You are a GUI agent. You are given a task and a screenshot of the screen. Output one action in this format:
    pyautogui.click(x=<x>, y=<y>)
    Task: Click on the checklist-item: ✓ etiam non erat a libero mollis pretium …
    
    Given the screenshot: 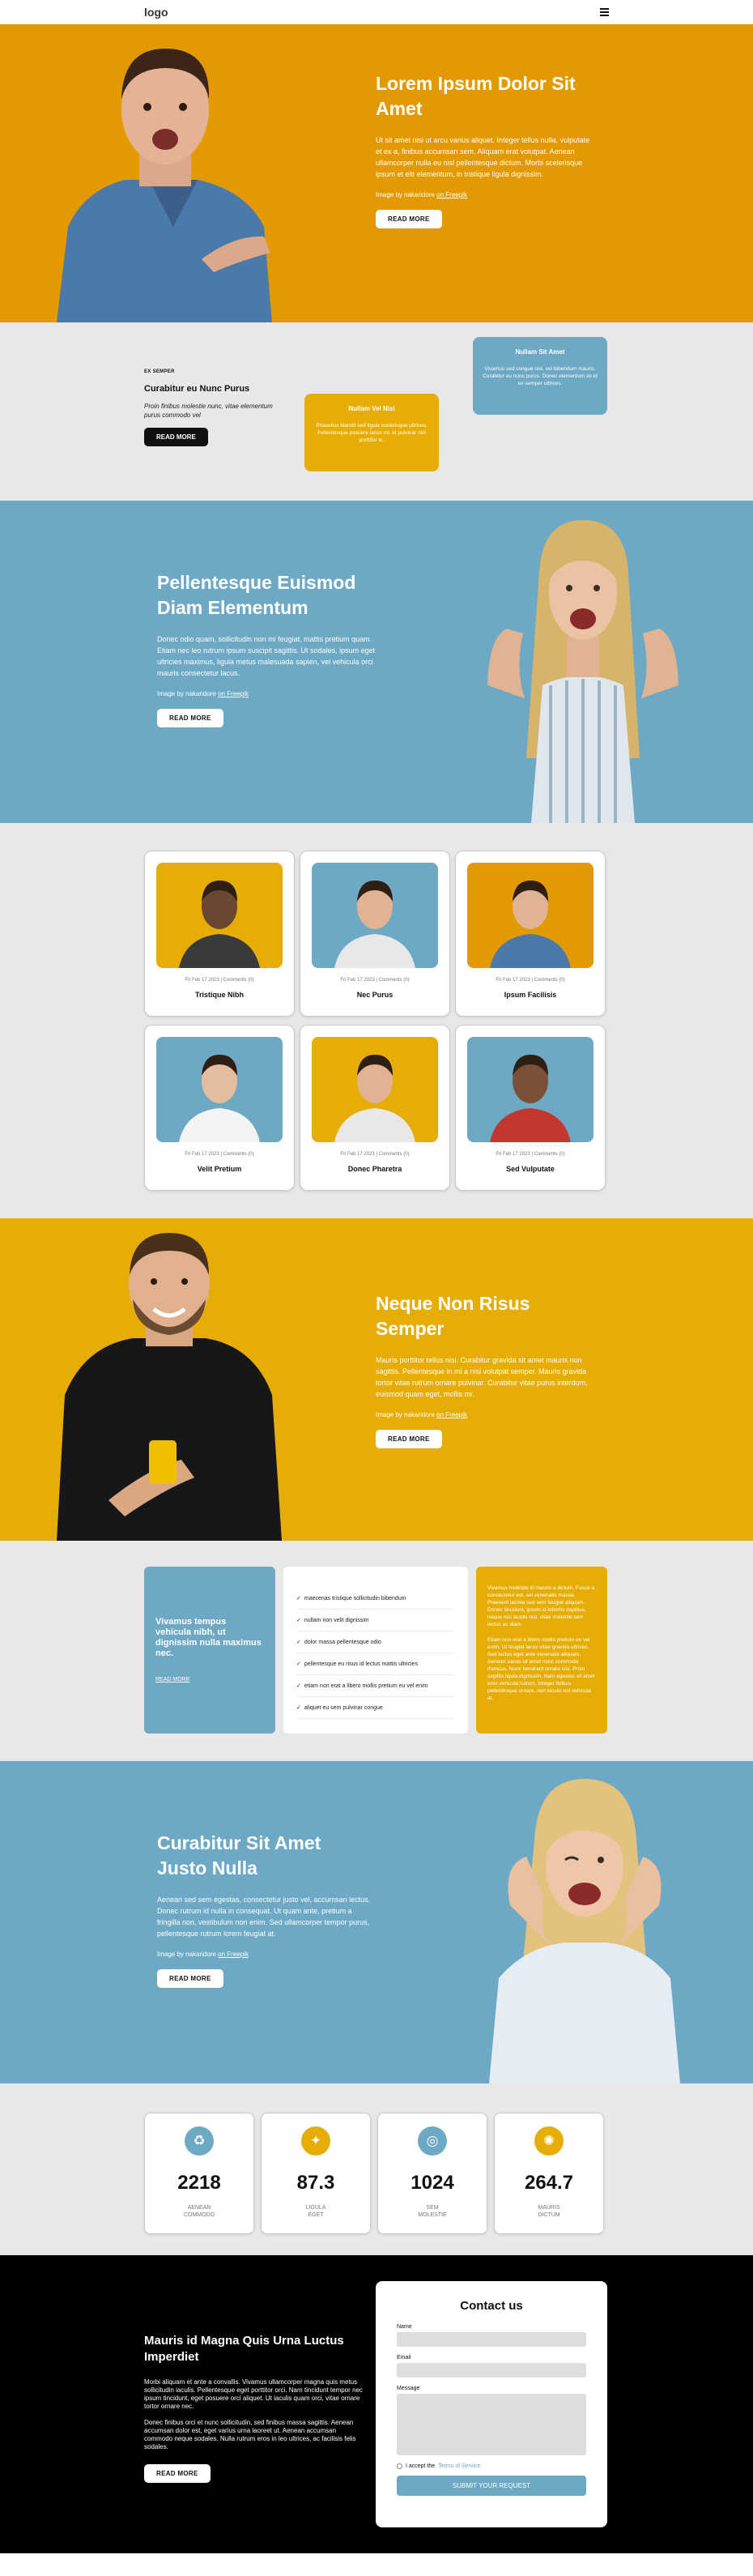 What is the action you would take?
    pyautogui.click(x=375, y=1686)
    